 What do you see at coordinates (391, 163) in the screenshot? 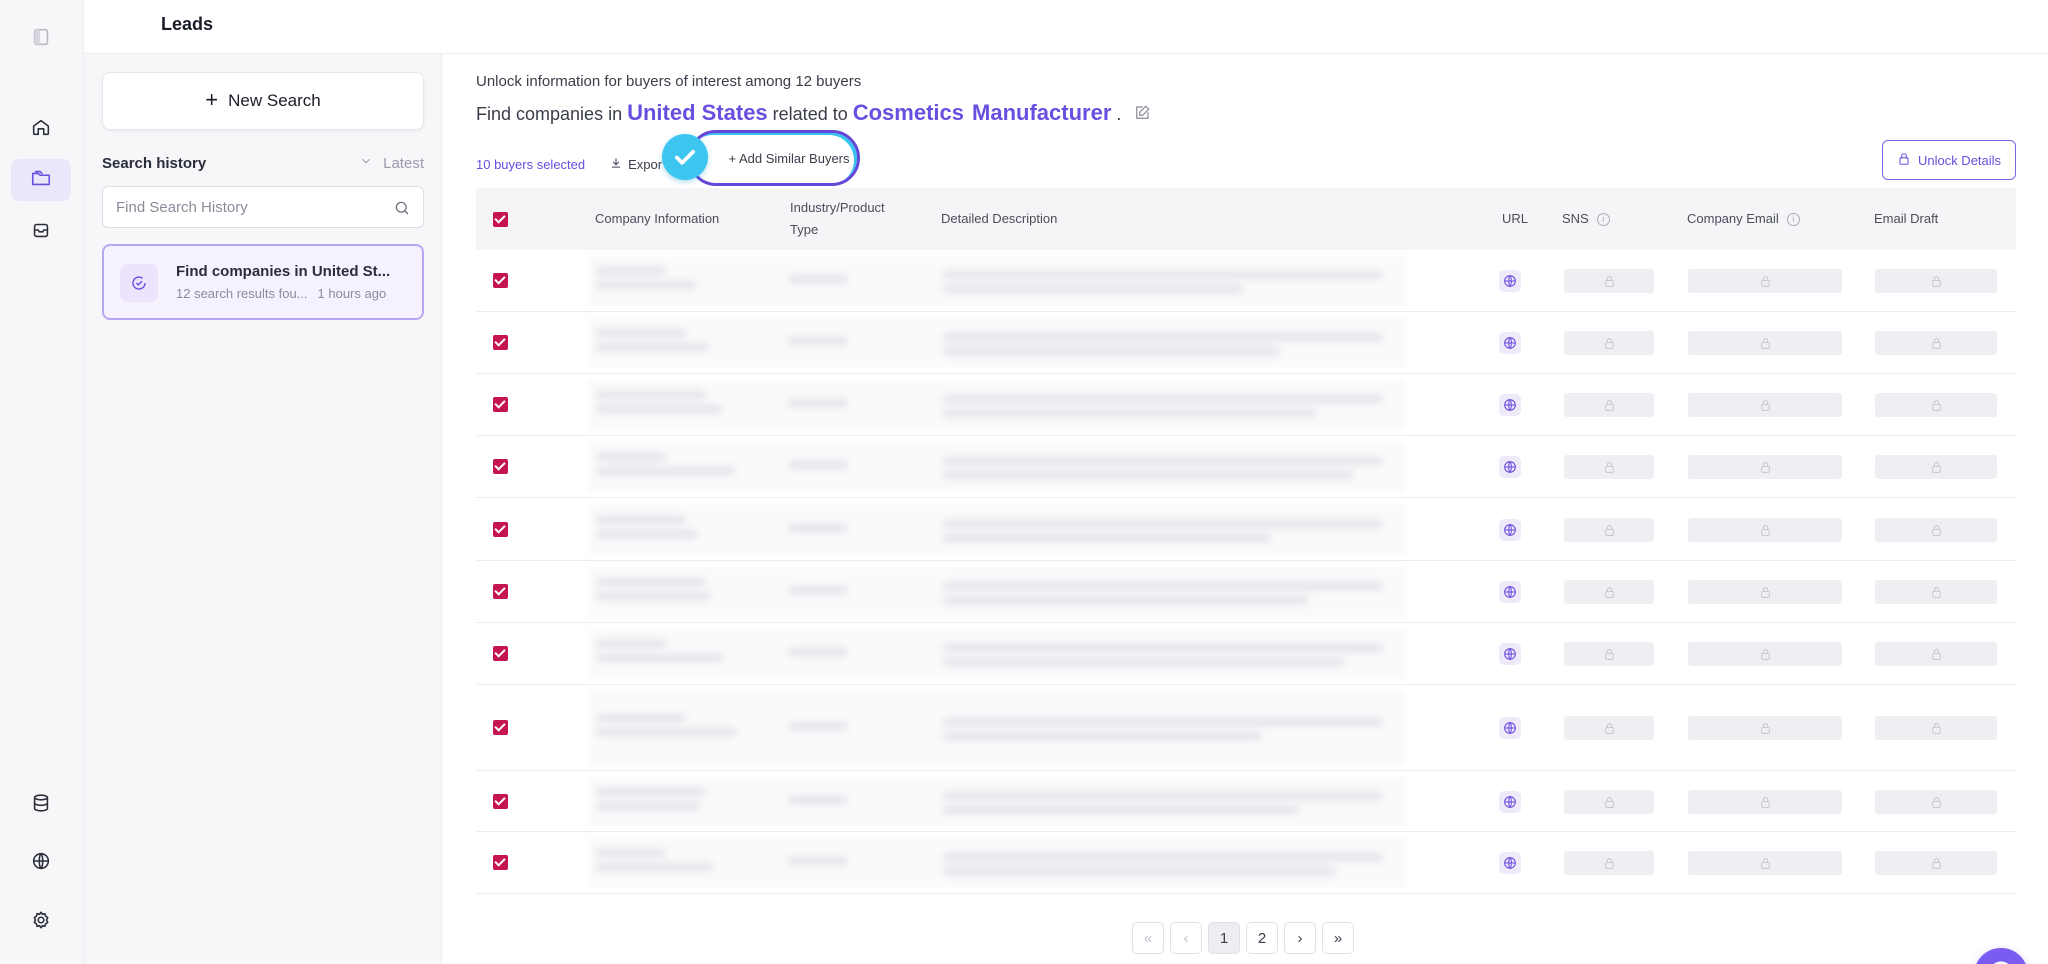
I see `sort-dropdown: Latest` at bounding box center [391, 163].